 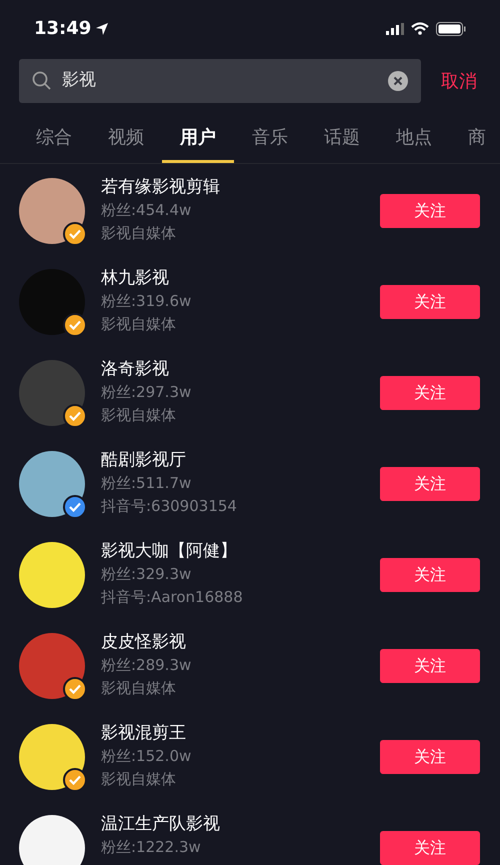 I want to click on user-name: 若有缘影视剪辑, so click(x=161, y=187).